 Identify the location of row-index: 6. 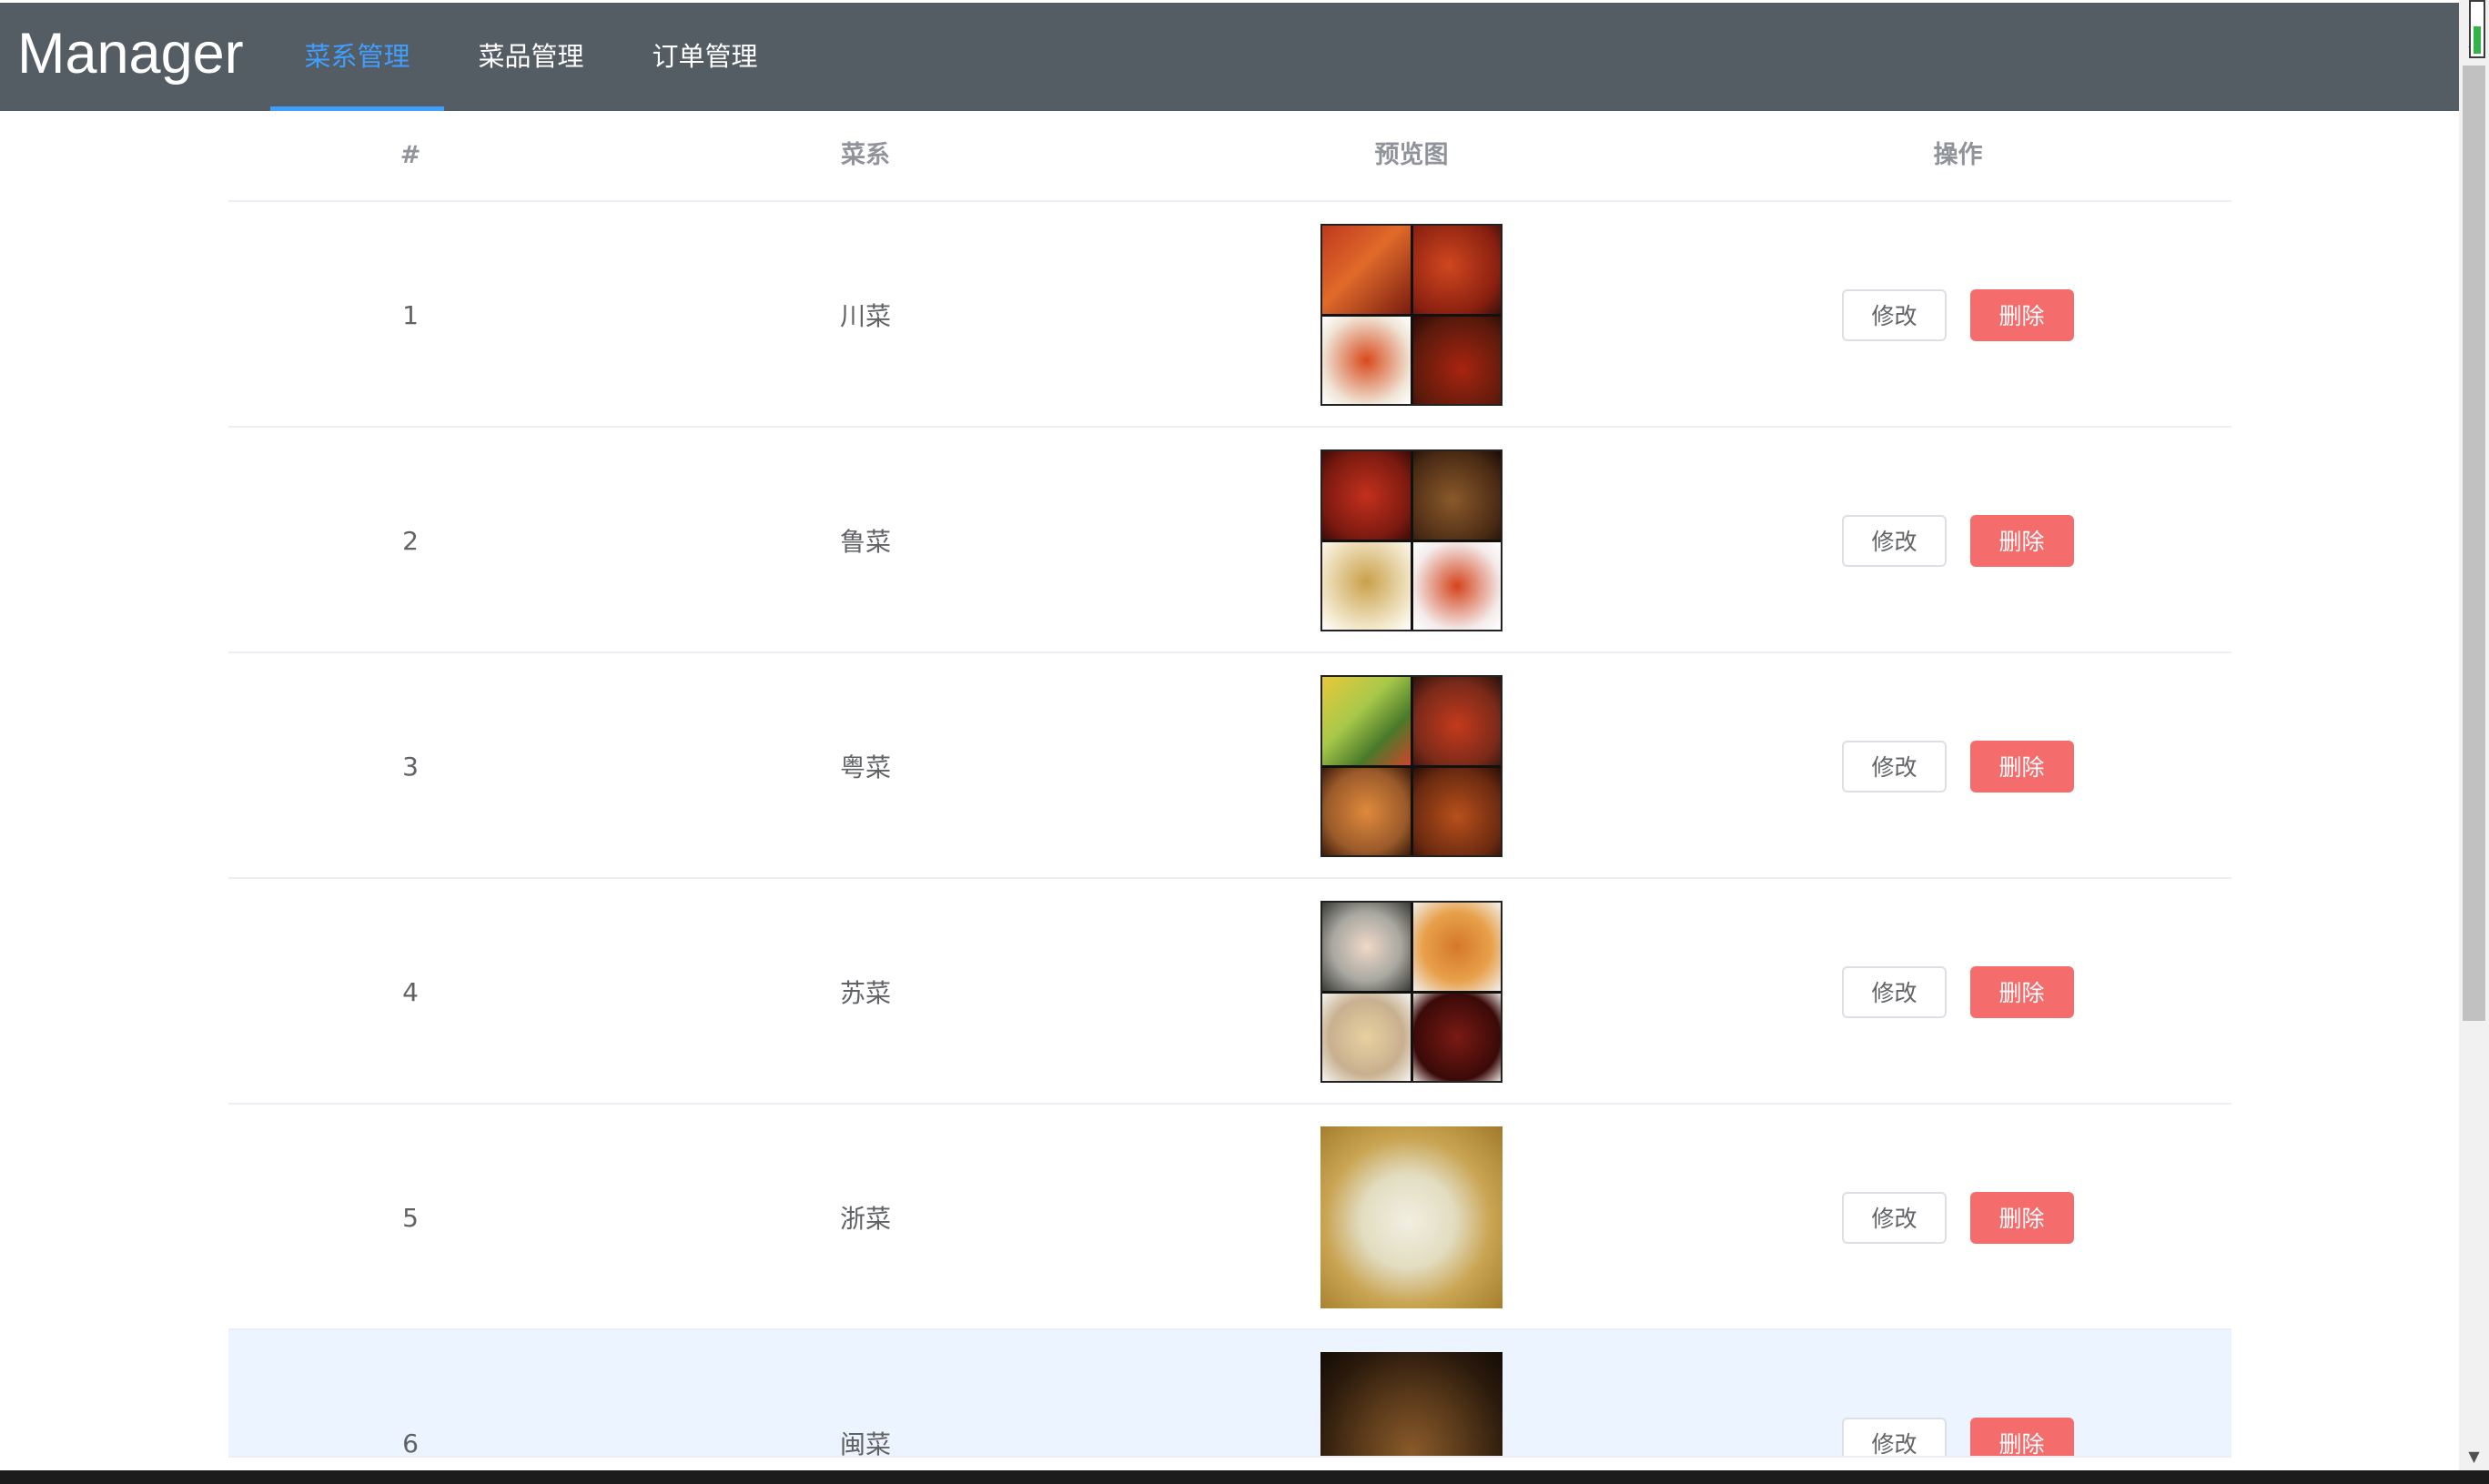
(410, 1443).